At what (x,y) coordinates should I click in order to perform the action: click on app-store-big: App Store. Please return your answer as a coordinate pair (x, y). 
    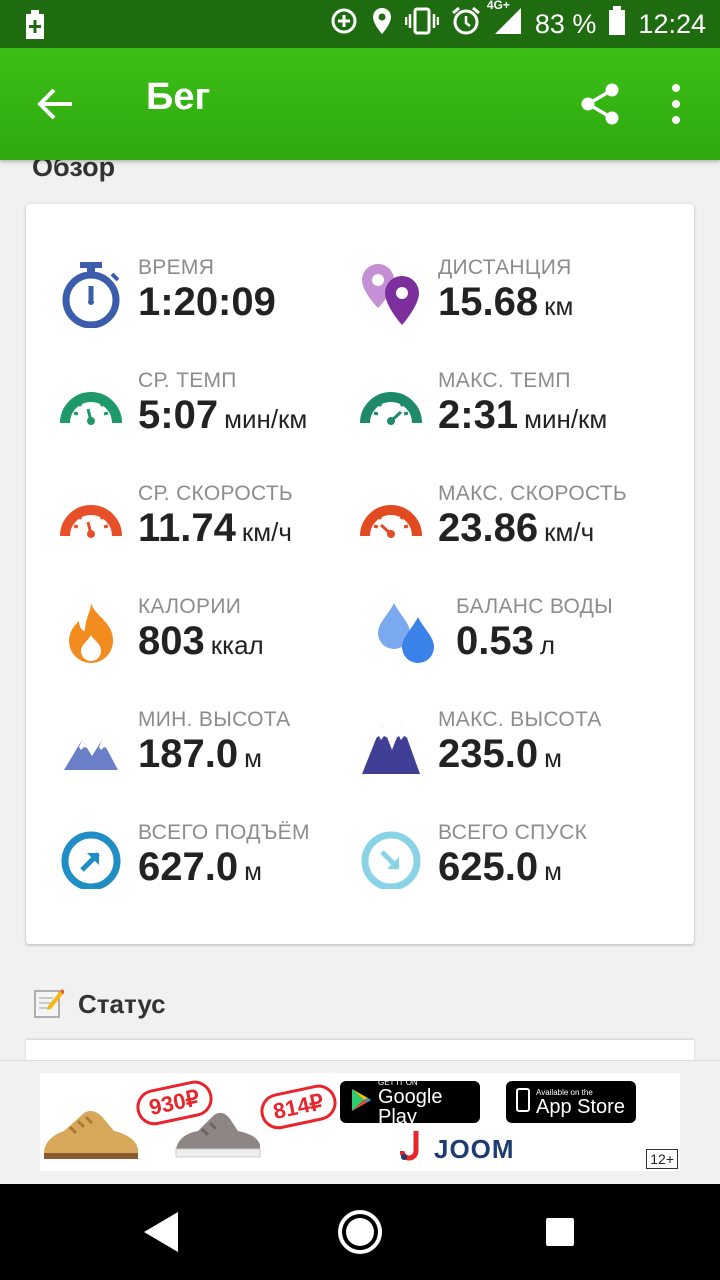
    Looking at the image, I should click on (580, 1106).